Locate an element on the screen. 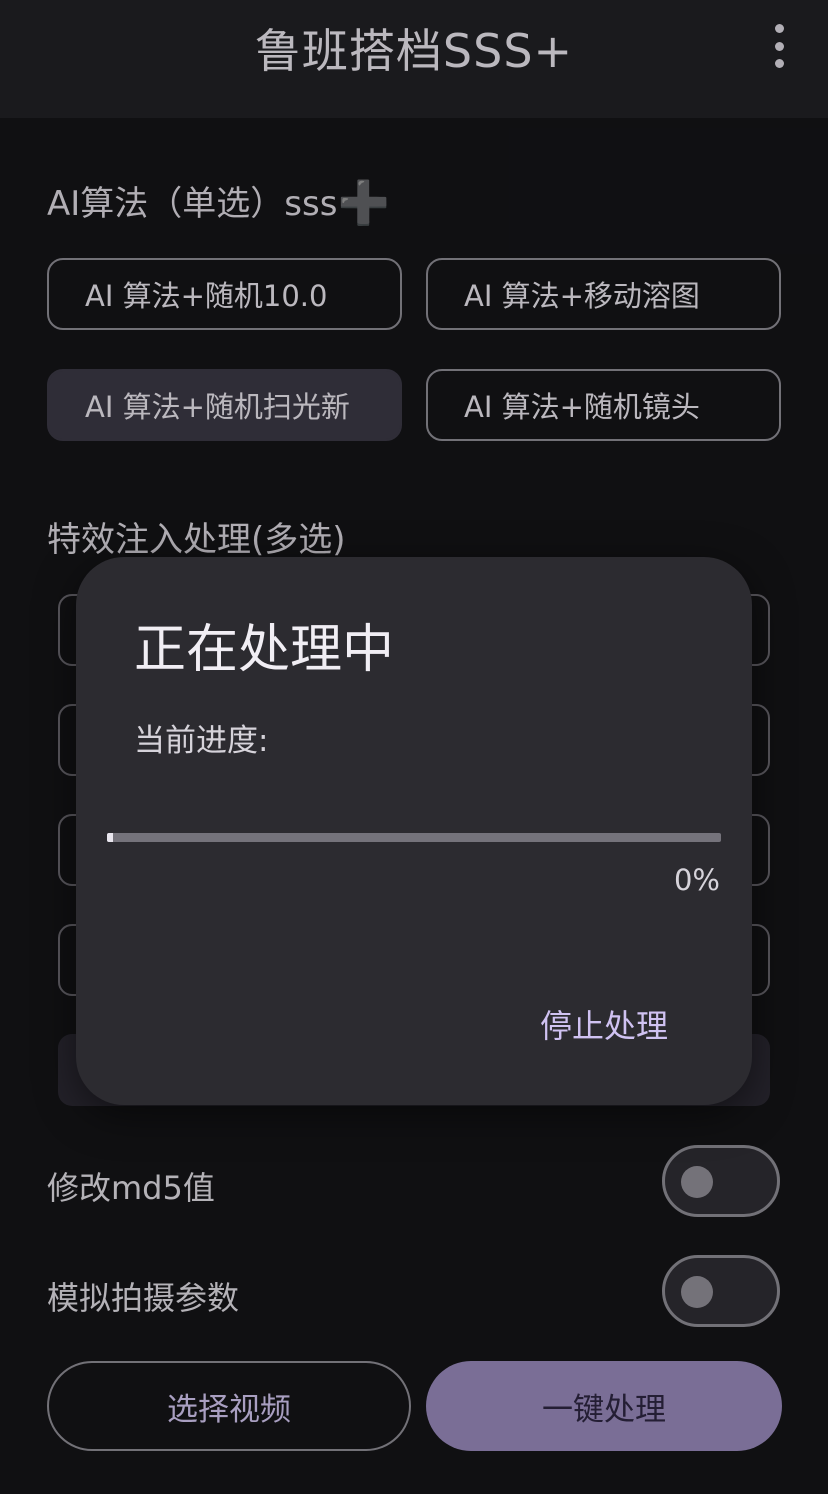  stop-processing-button: 停止处理 is located at coordinates (604, 1024).